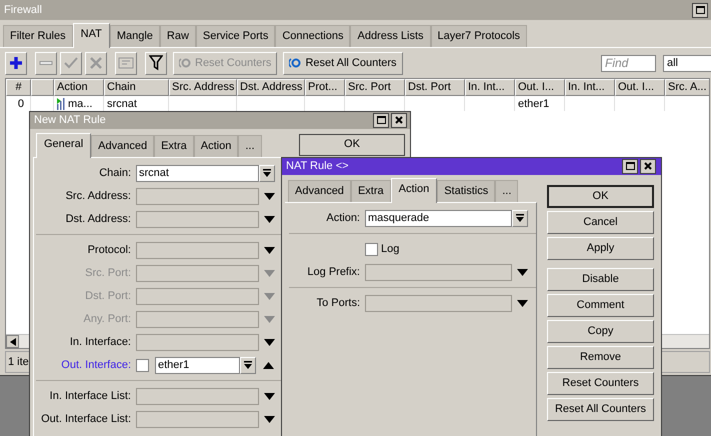 The image size is (711, 436). I want to click on column-header, so click(42, 87).